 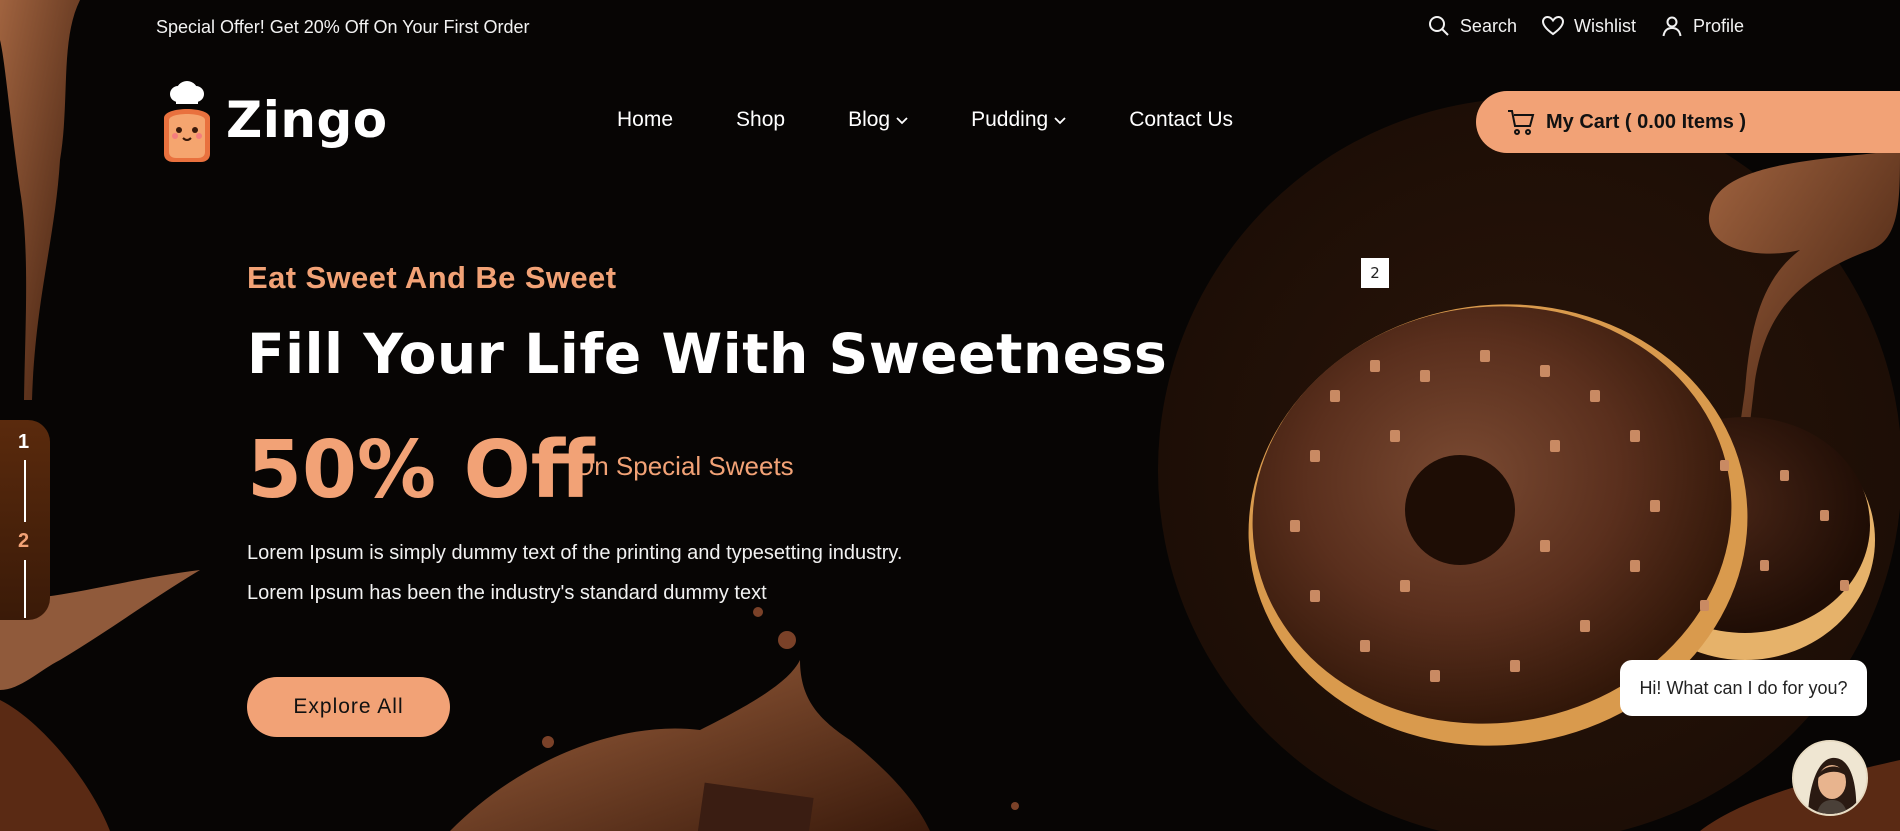 I want to click on nav-label: Home, so click(x=645, y=119).